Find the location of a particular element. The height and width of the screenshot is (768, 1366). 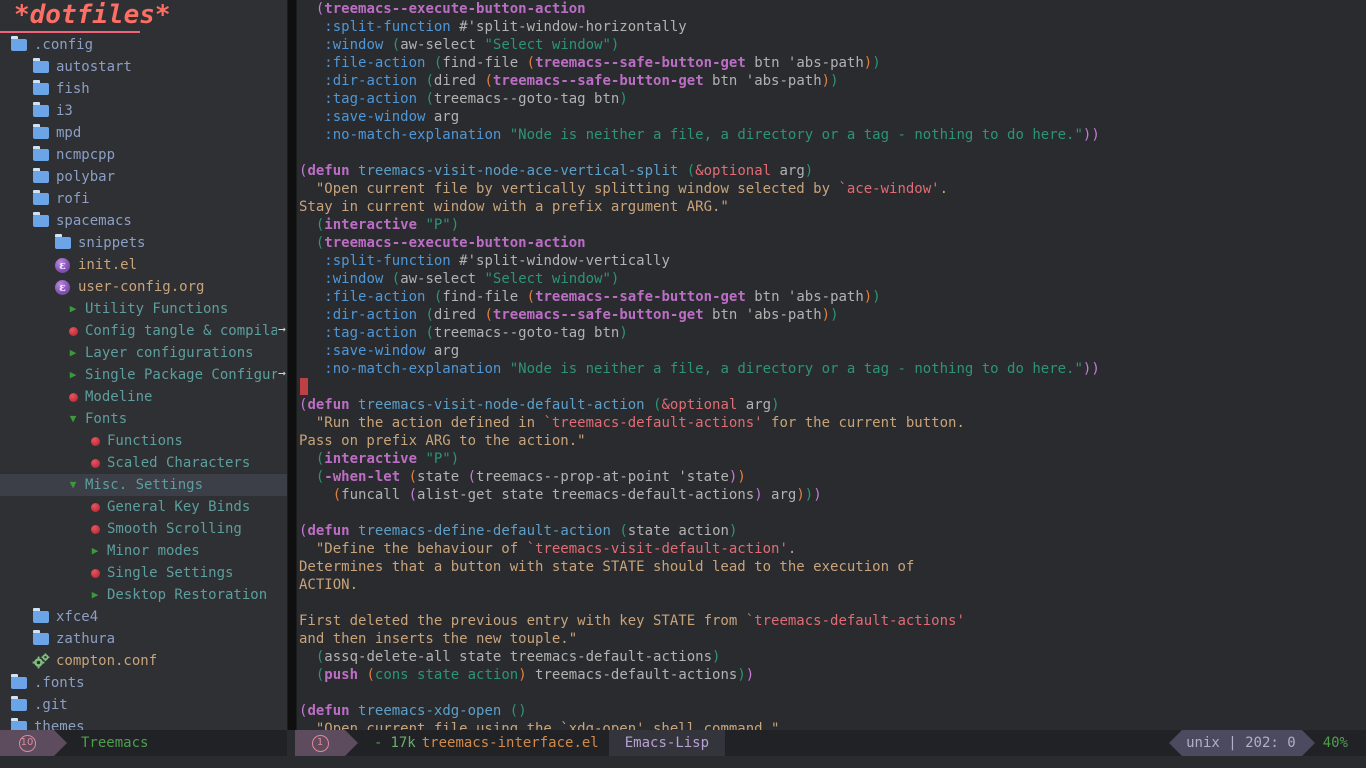

treemacs-row-label: init.el is located at coordinates (108, 265).